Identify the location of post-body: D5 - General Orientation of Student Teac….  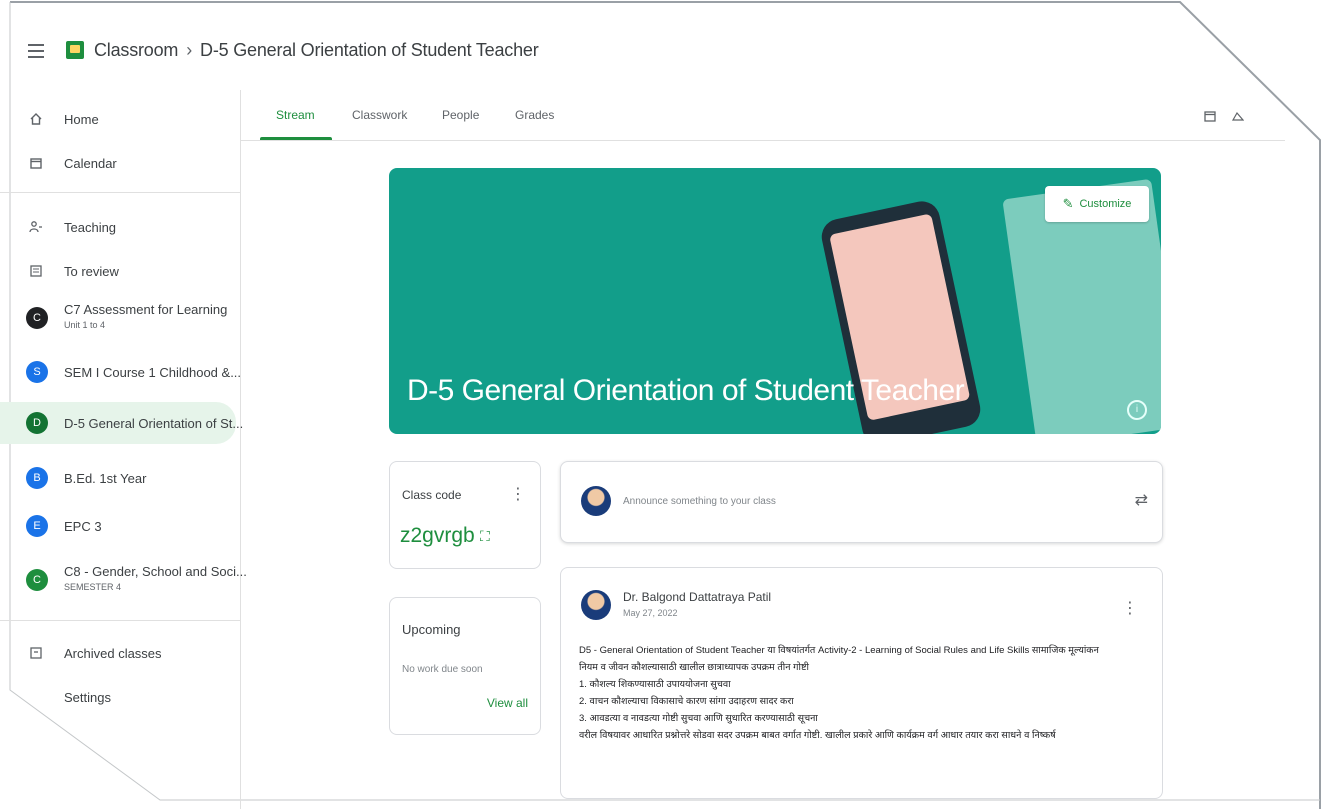
(864, 693).